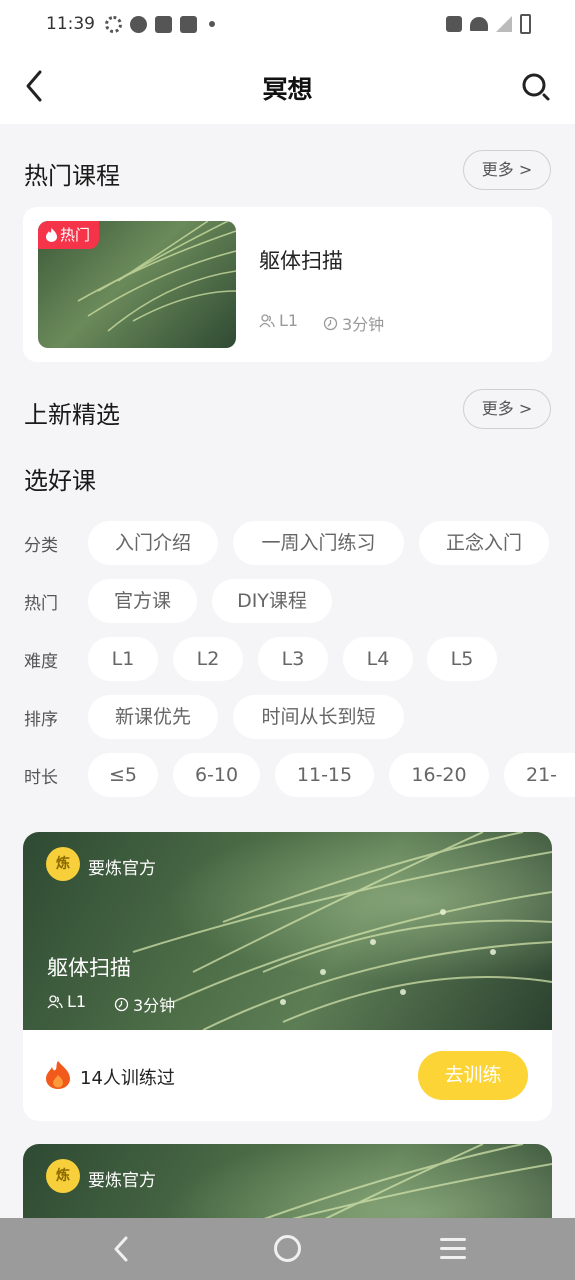 This screenshot has width=575, height=1280. What do you see at coordinates (507, 170) in the screenshot?
I see `hot-courses-more-button: 更多 >` at bounding box center [507, 170].